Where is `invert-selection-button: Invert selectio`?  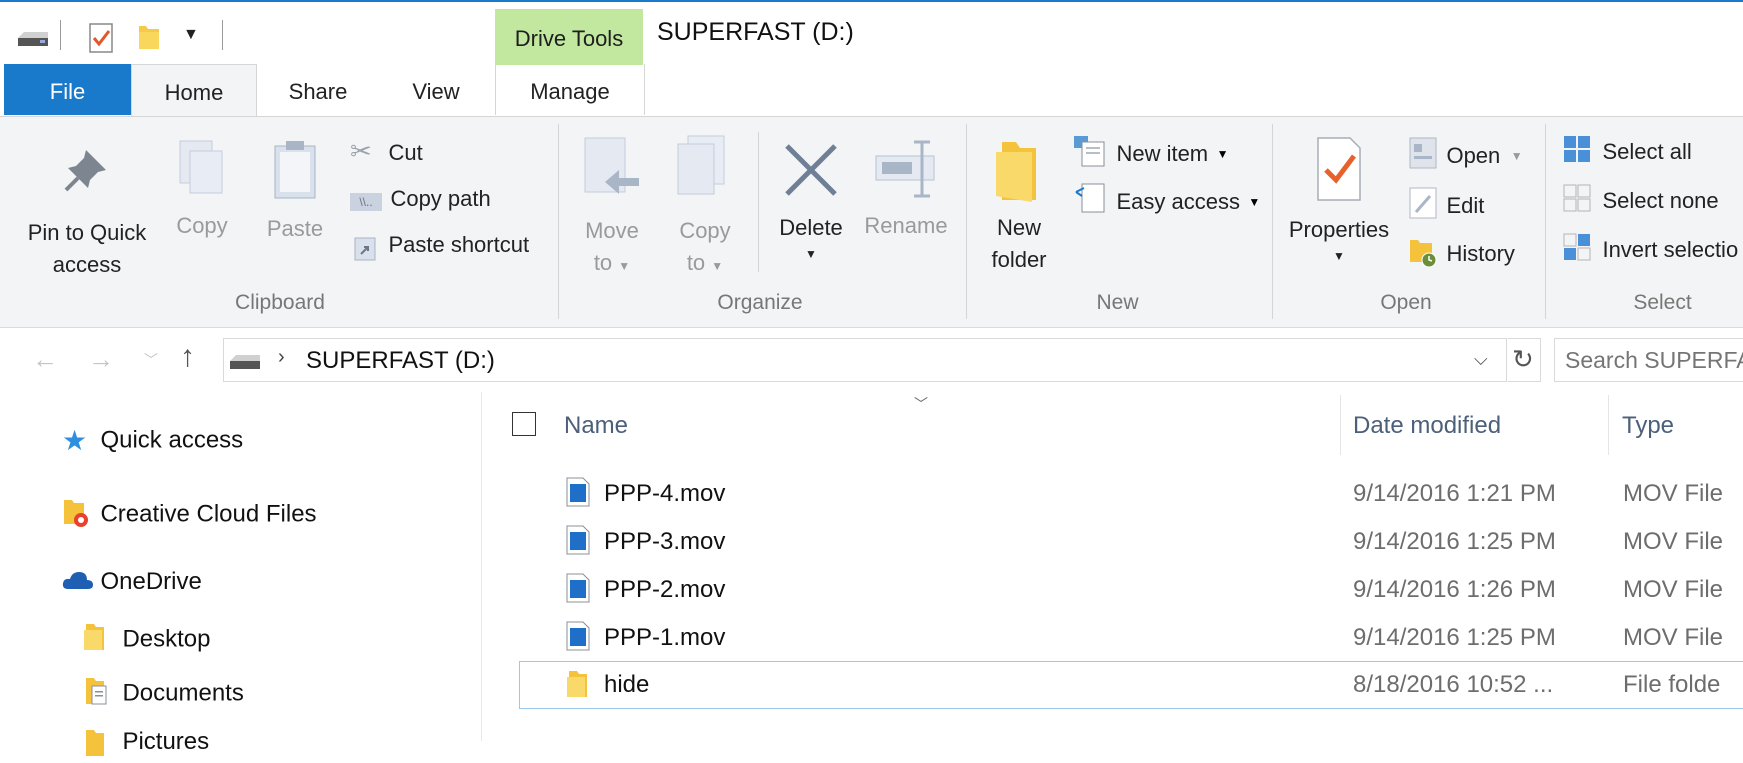 invert-selection-button: Invert selectio is located at coordinates (1650, 249).